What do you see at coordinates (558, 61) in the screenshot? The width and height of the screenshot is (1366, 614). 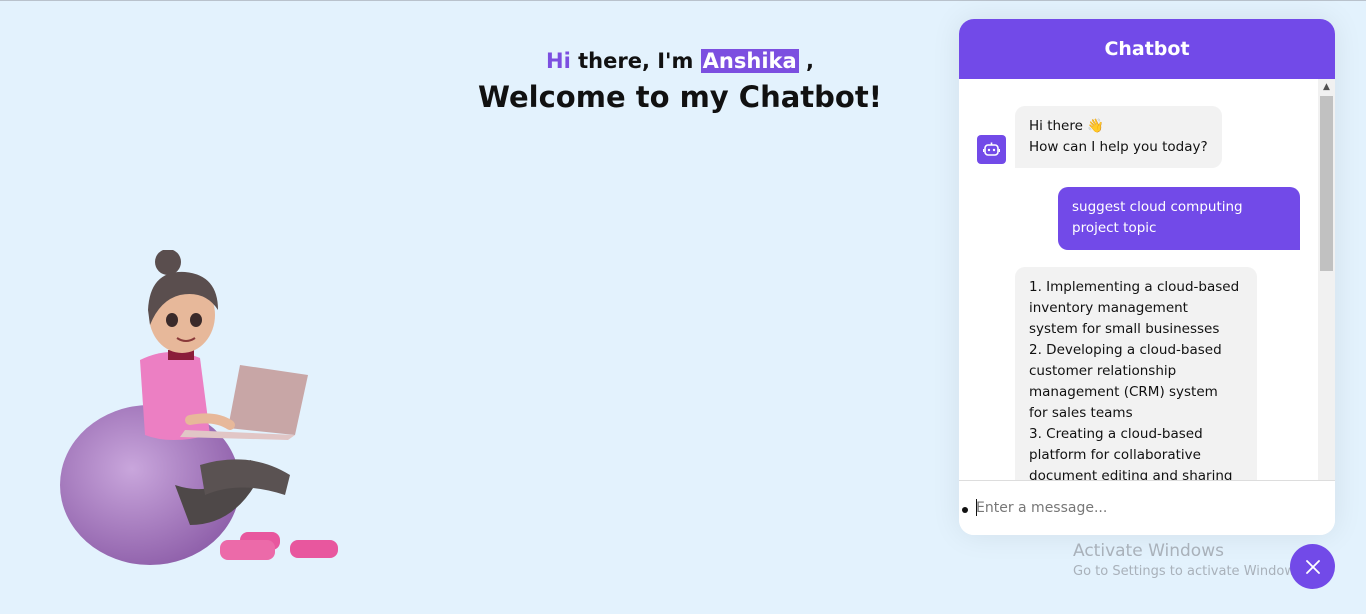 I see `greeting-hi: Hi` at bounding box center [558, 61].